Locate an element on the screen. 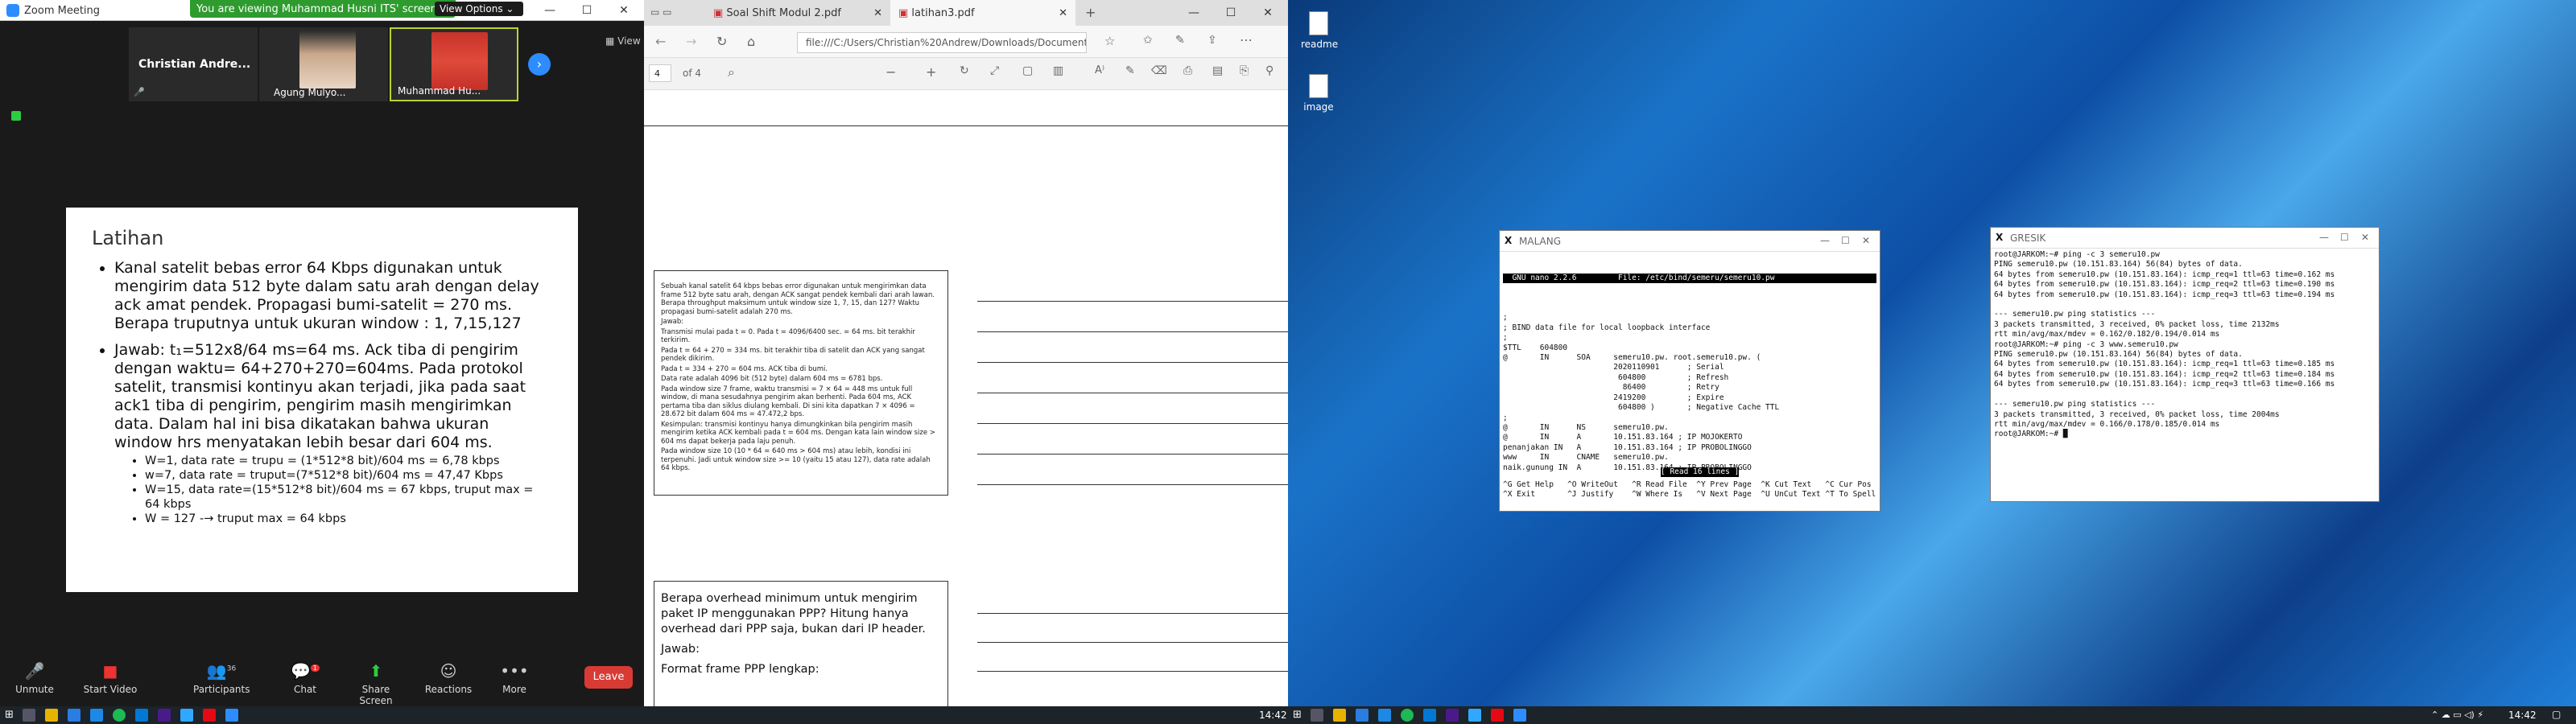  view-button: ▦ View is located at coordinates (623, 41).